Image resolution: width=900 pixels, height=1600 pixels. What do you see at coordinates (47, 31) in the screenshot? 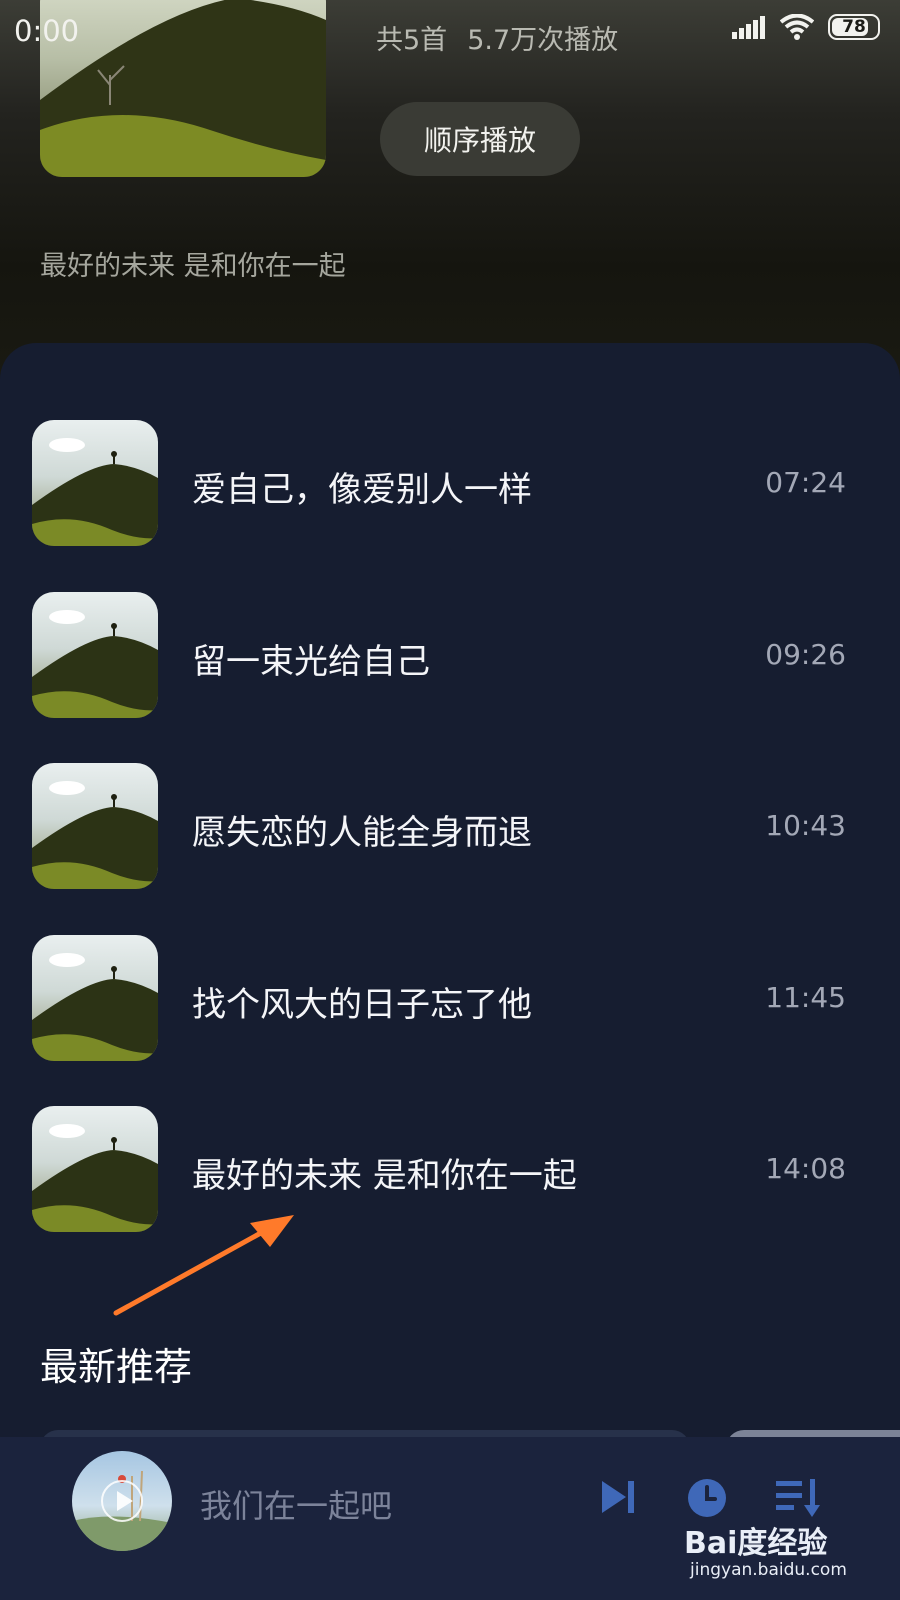
I see `status-time: 0:00` at bounding box center [47, 31].